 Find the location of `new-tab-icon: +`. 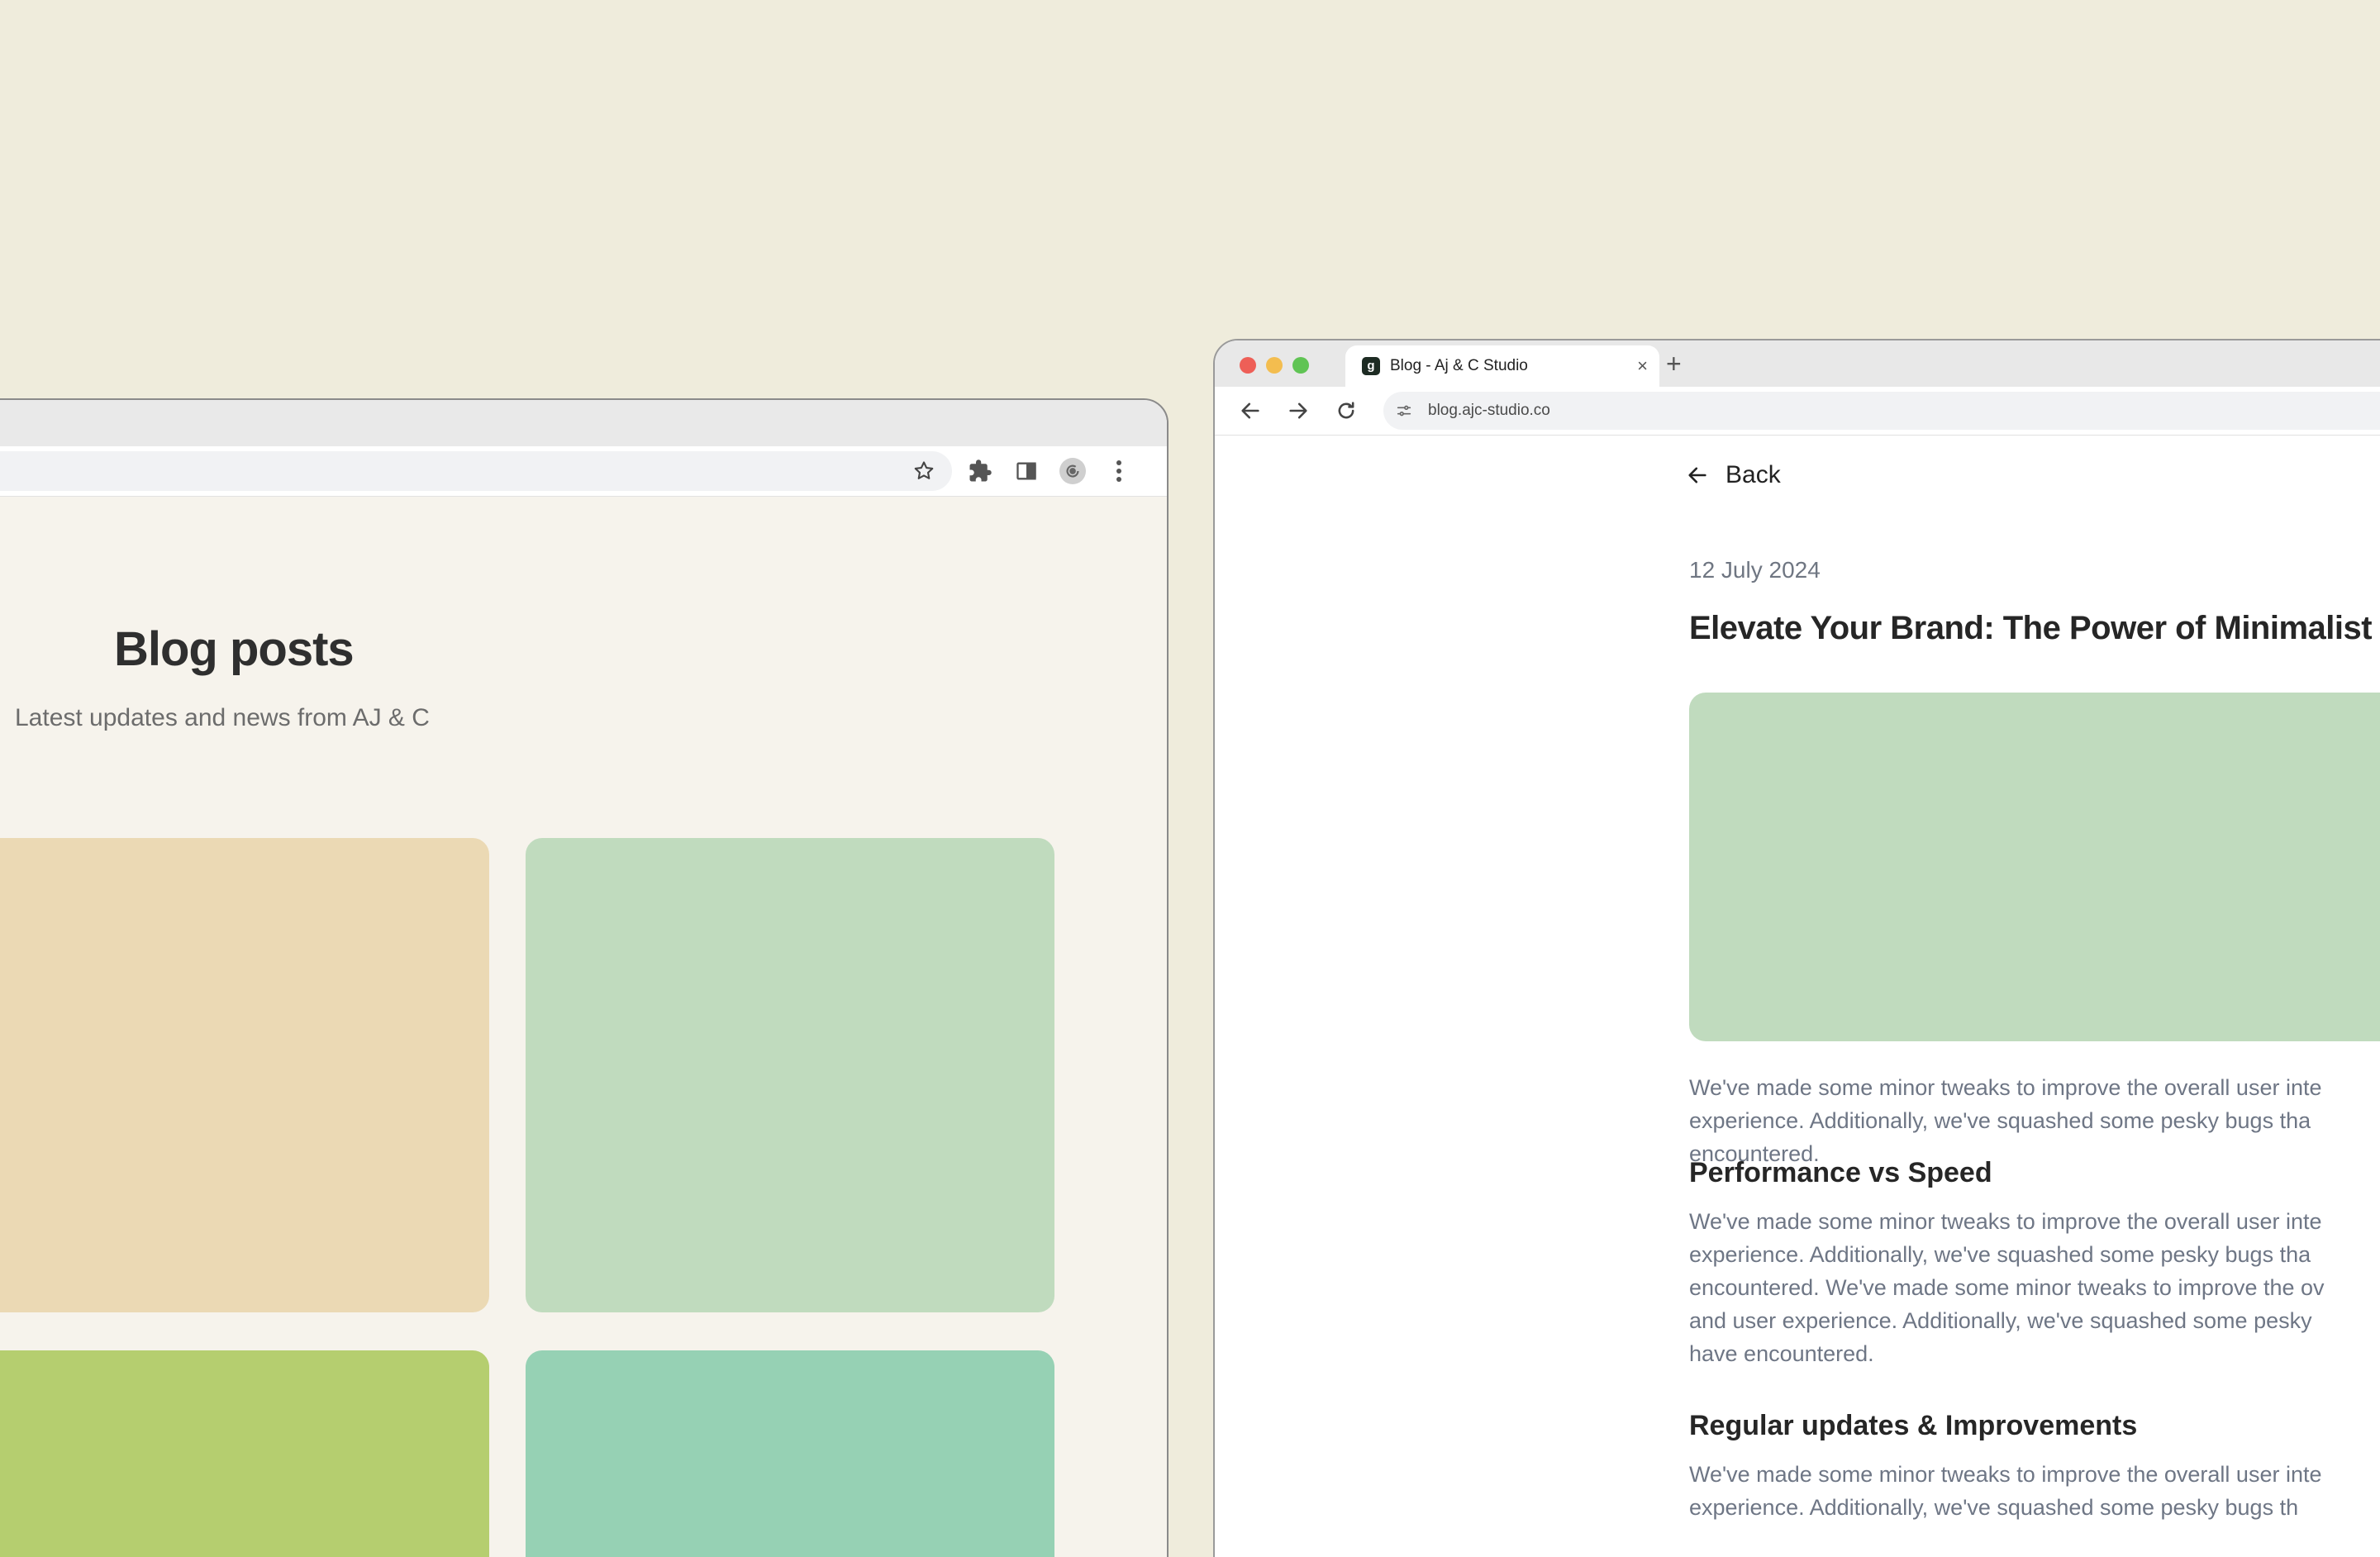

new-tab-icon: + is located at coordinates (1674, 364).